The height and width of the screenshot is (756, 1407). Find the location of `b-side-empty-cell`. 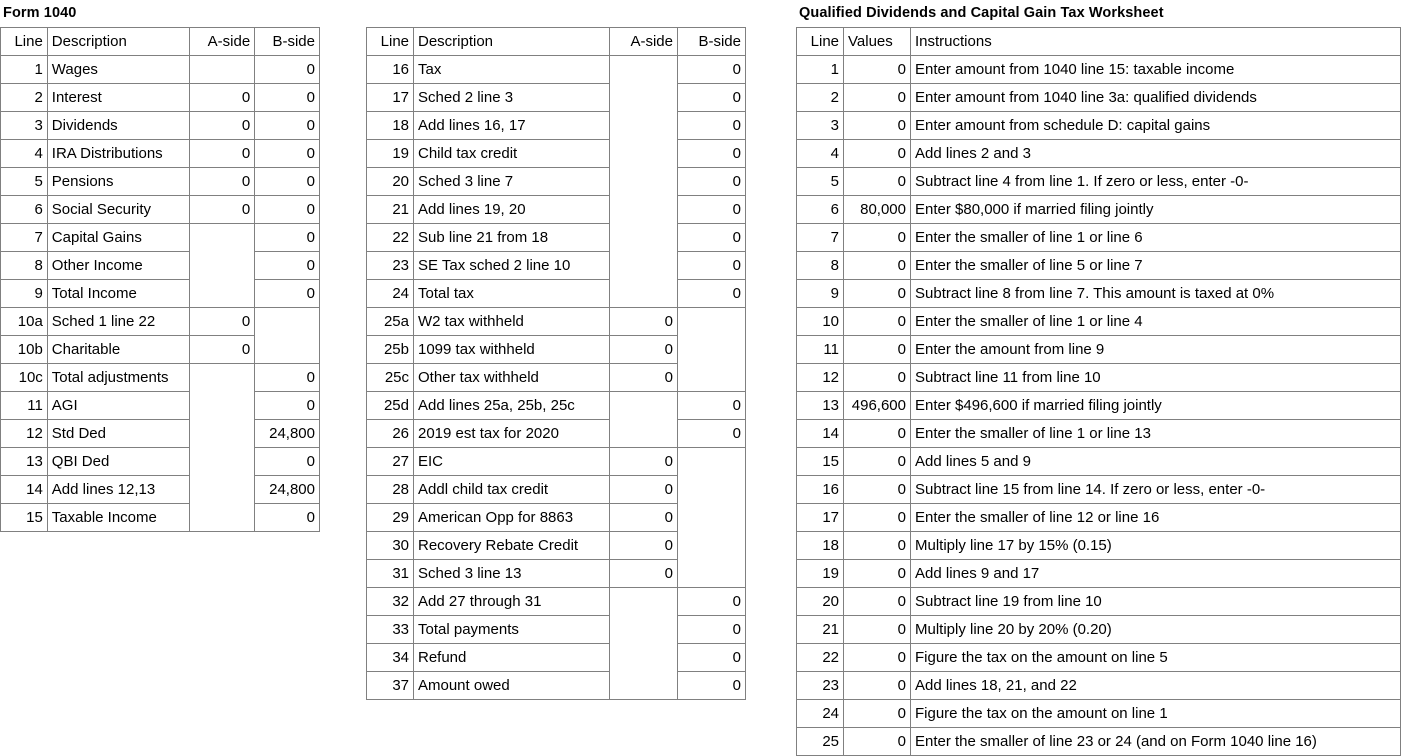

b-side-empty-cell is located at coordinates (711, 461).